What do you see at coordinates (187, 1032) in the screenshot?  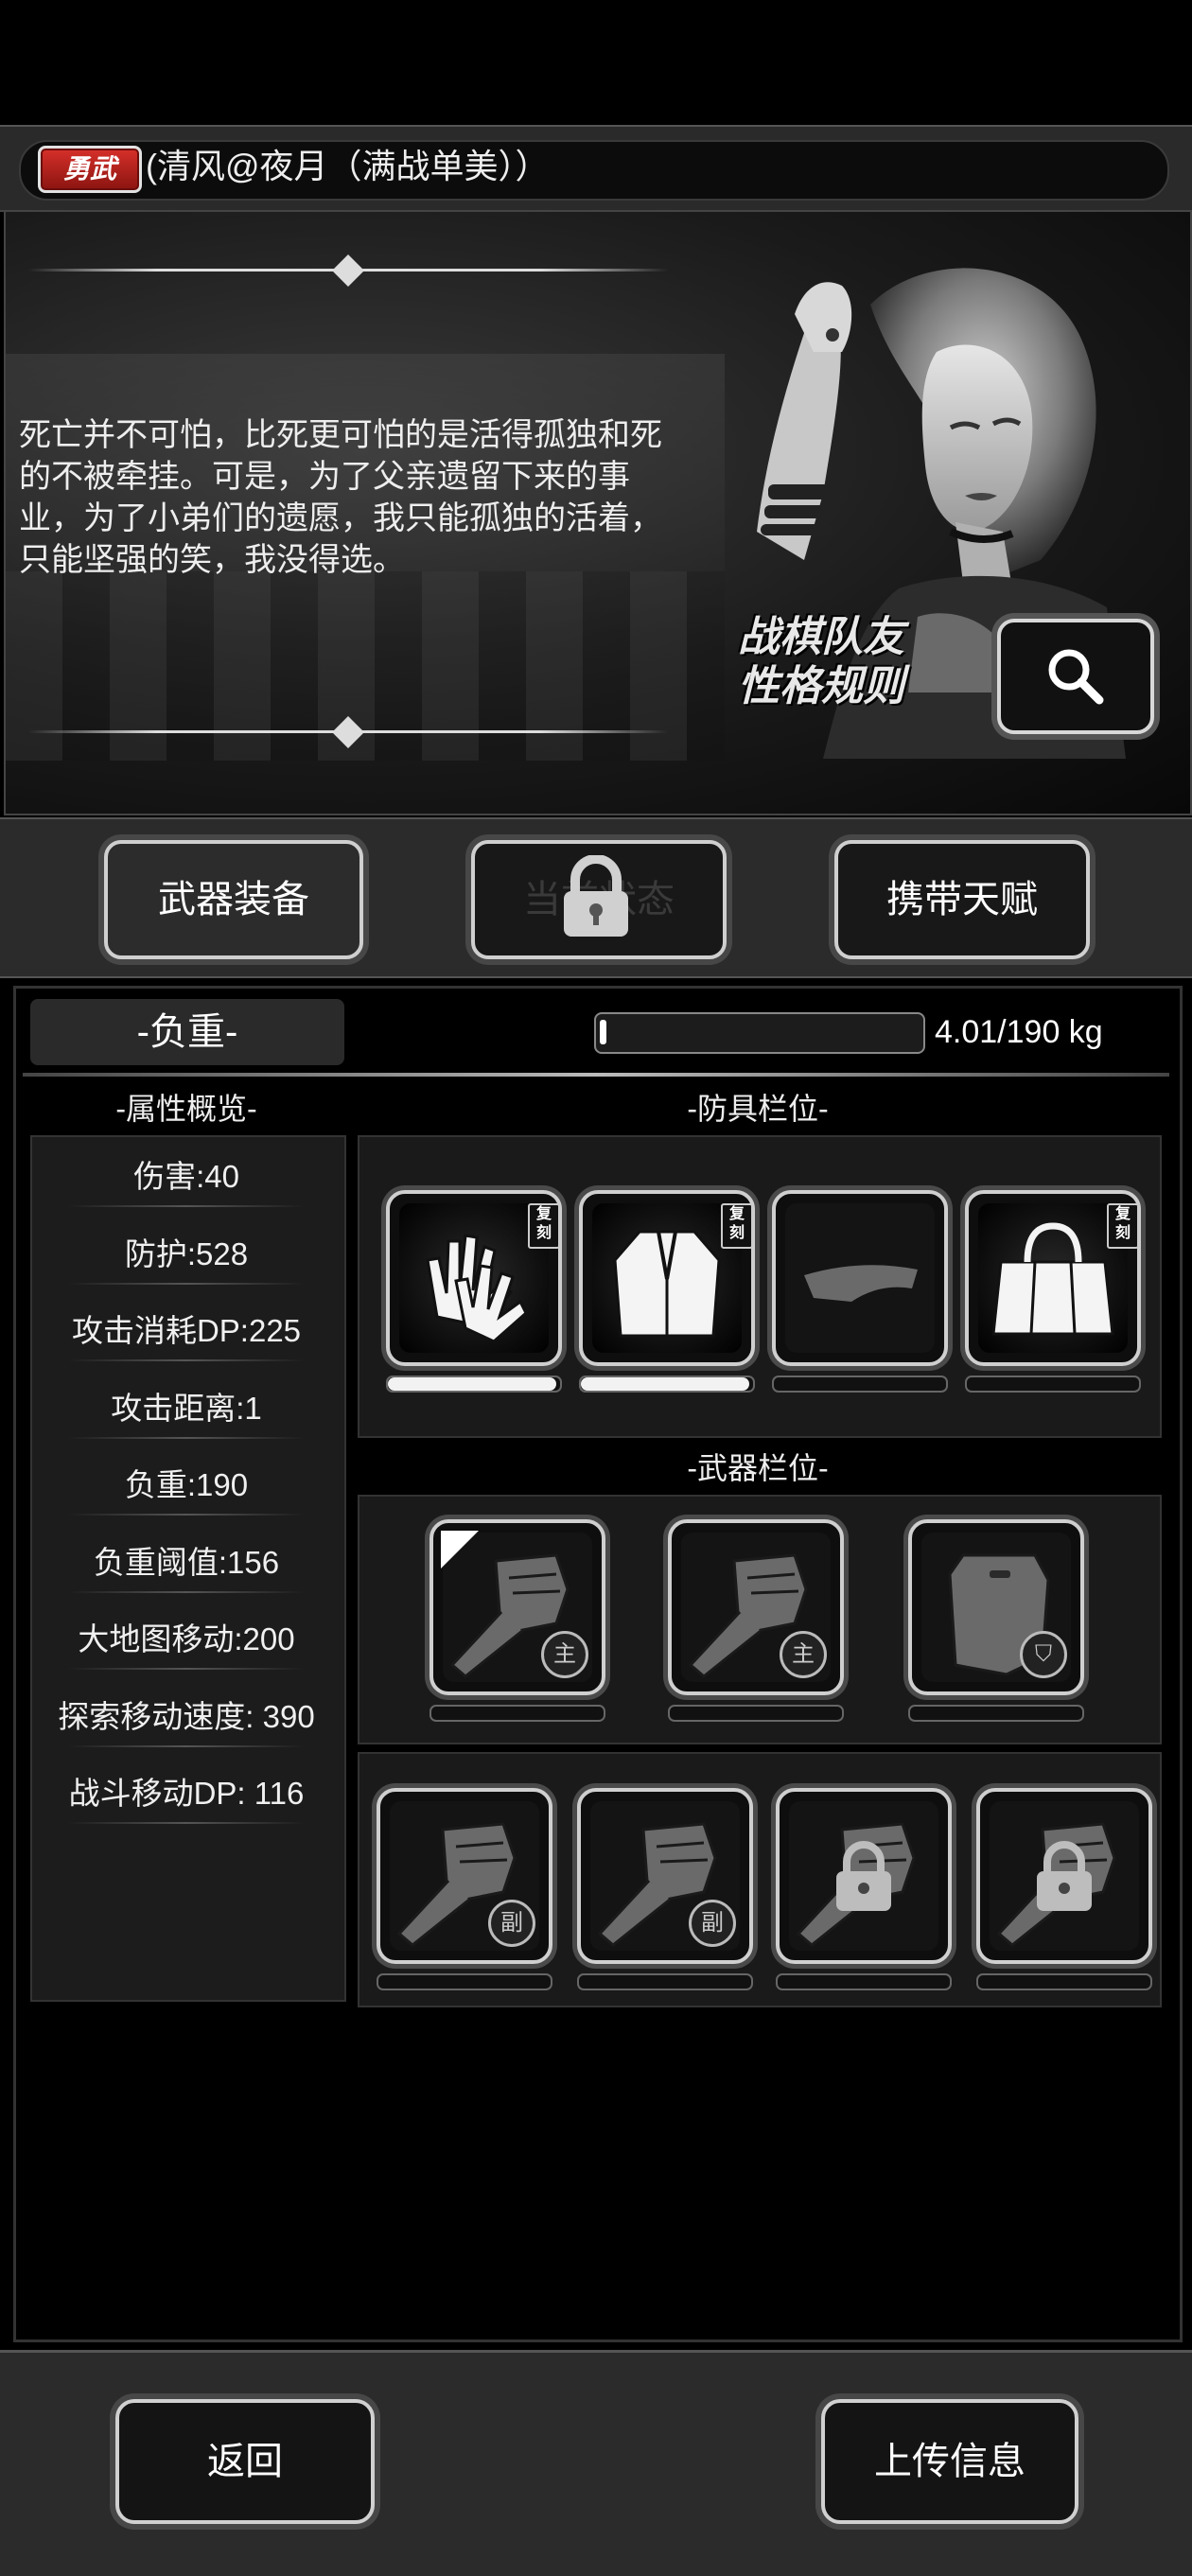 I see `weight-label: -负重-` at bounding box center [187, 1032].